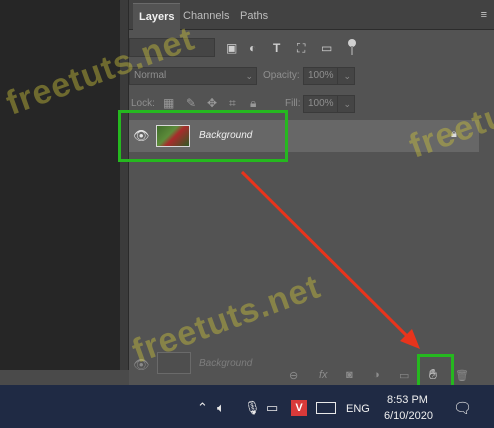 The width and height of the screenshot is (494, 428). What do you see at coordinates (408, 416) in the screenshot?
I see `clock-date: 6/10/2020` at bounding box center [408, 416].